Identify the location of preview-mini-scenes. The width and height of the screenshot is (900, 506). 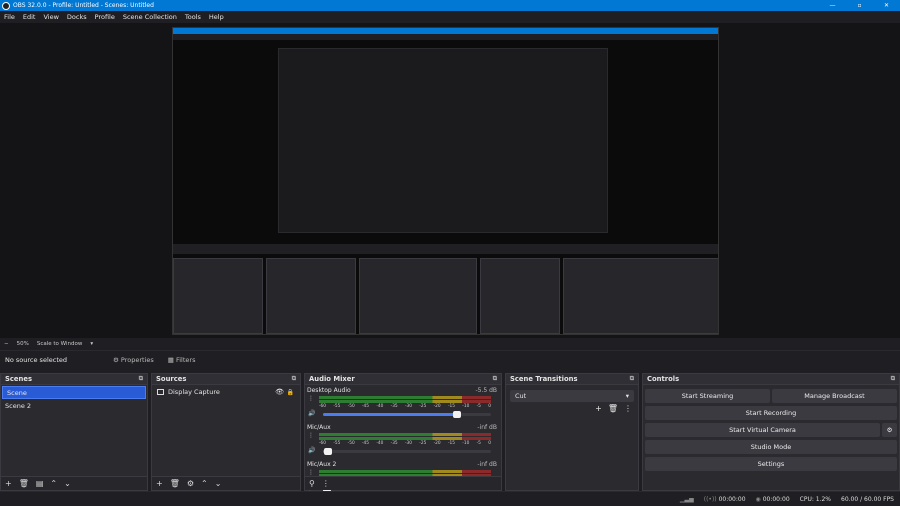
(218, 296).